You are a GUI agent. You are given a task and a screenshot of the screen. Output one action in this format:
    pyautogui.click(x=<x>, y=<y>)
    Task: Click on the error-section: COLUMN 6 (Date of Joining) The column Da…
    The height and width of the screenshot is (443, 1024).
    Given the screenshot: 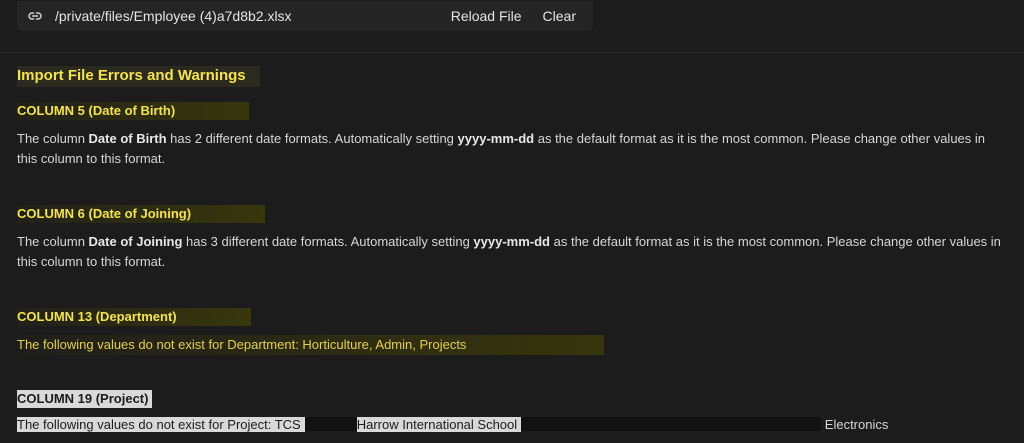 What is the action you would take?
    pyautogui.click(x=512, y=238)
    